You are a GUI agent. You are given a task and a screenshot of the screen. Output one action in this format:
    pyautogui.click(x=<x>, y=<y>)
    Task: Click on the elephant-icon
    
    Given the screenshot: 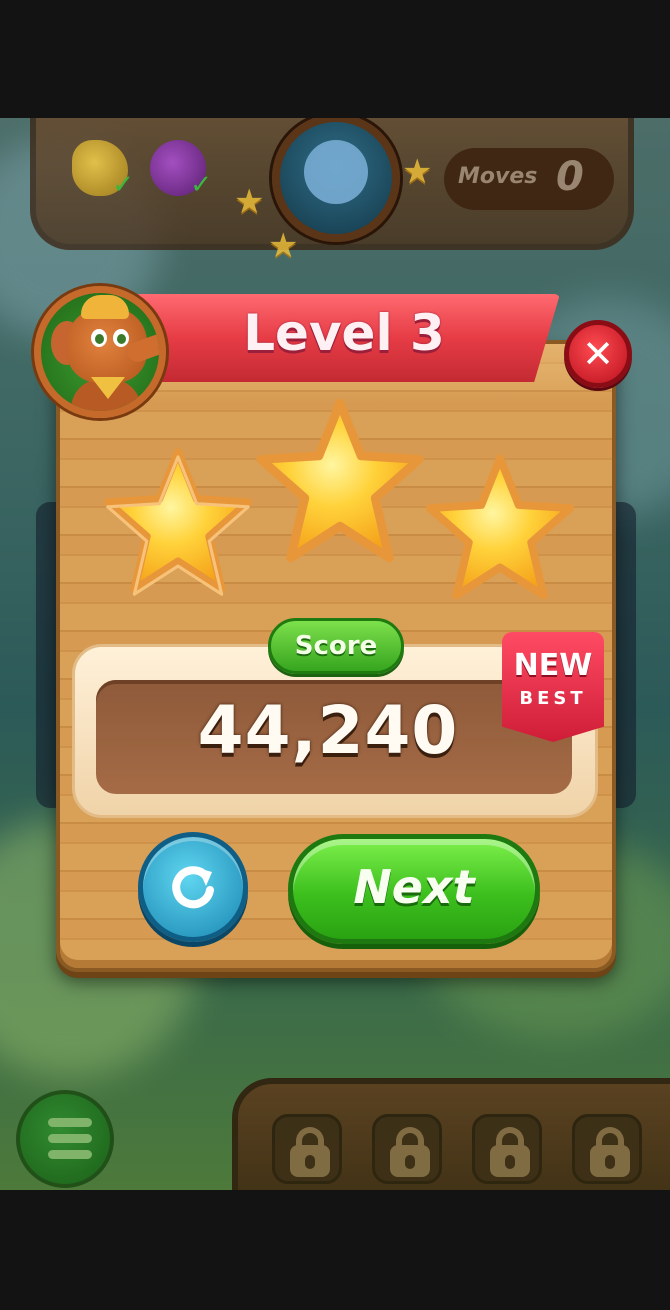 What is the action you would take?
    pyautogui.click(x=336, y=172)
    